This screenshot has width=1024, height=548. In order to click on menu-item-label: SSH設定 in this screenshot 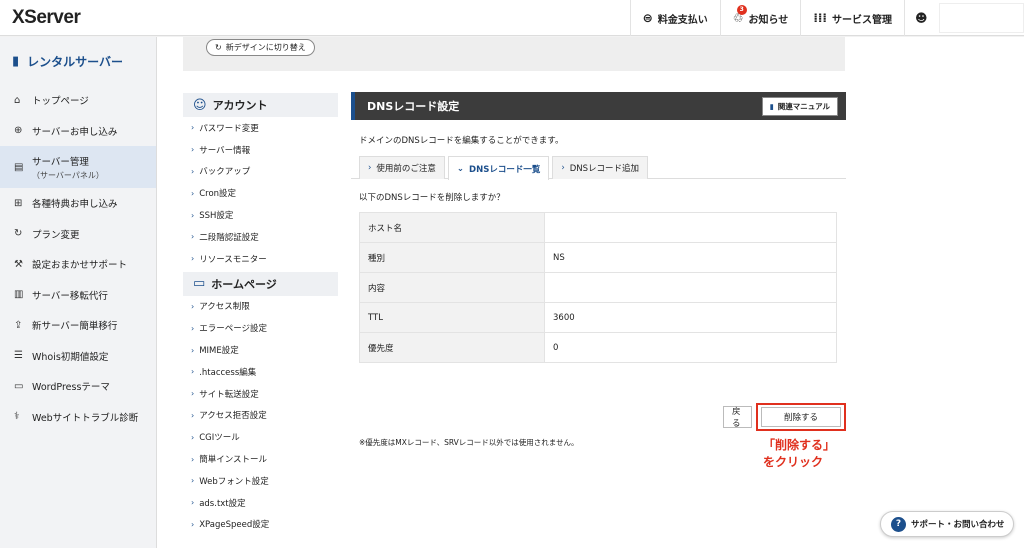, I will do `click(216, 216)`.